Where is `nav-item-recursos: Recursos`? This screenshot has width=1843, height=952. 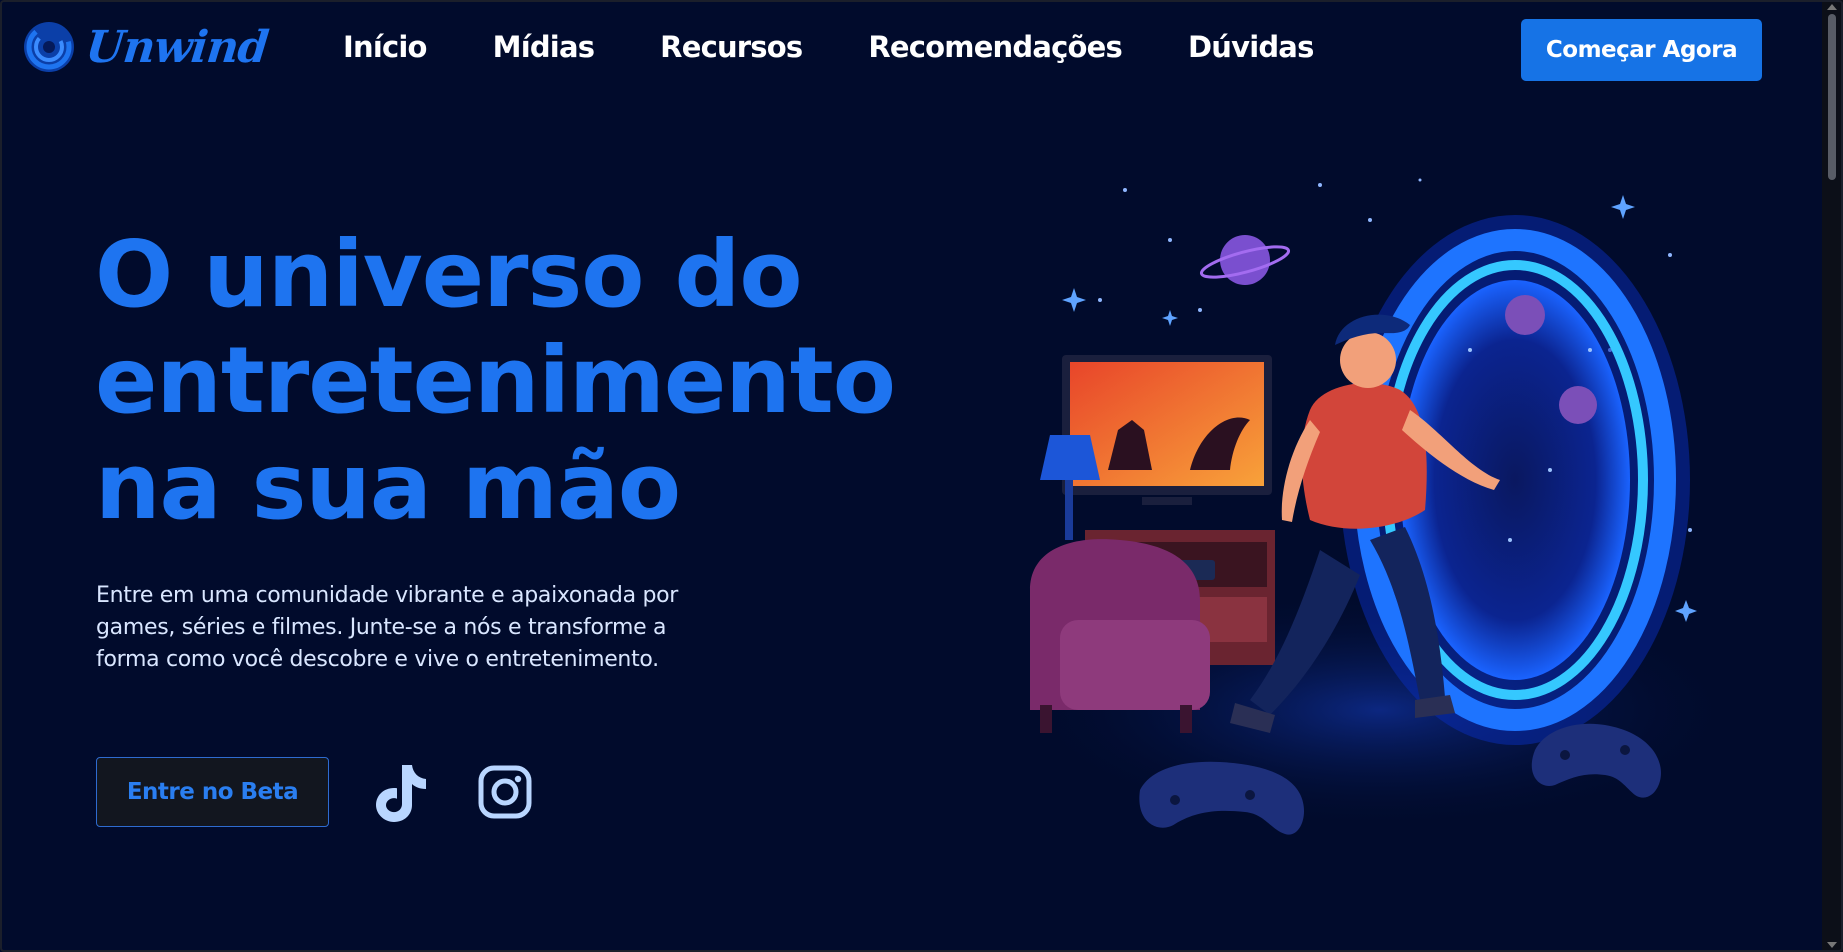 nav-item-recursos: Recursos is located at coordinates (731, 47).